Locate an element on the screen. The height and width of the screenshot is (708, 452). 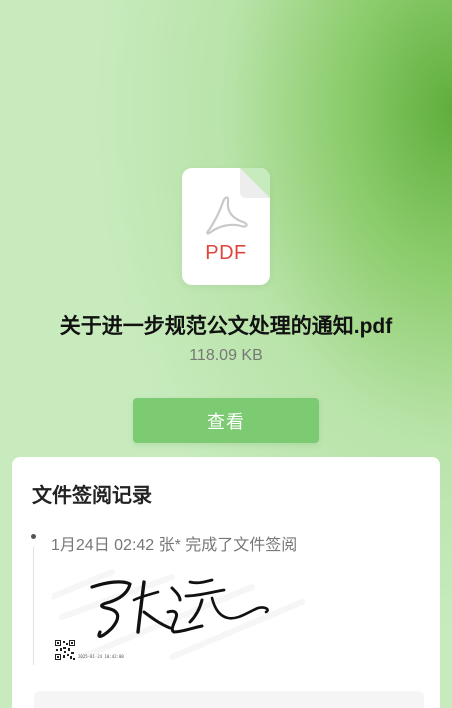
handwritten-signature is located at coordinates (179, 608).